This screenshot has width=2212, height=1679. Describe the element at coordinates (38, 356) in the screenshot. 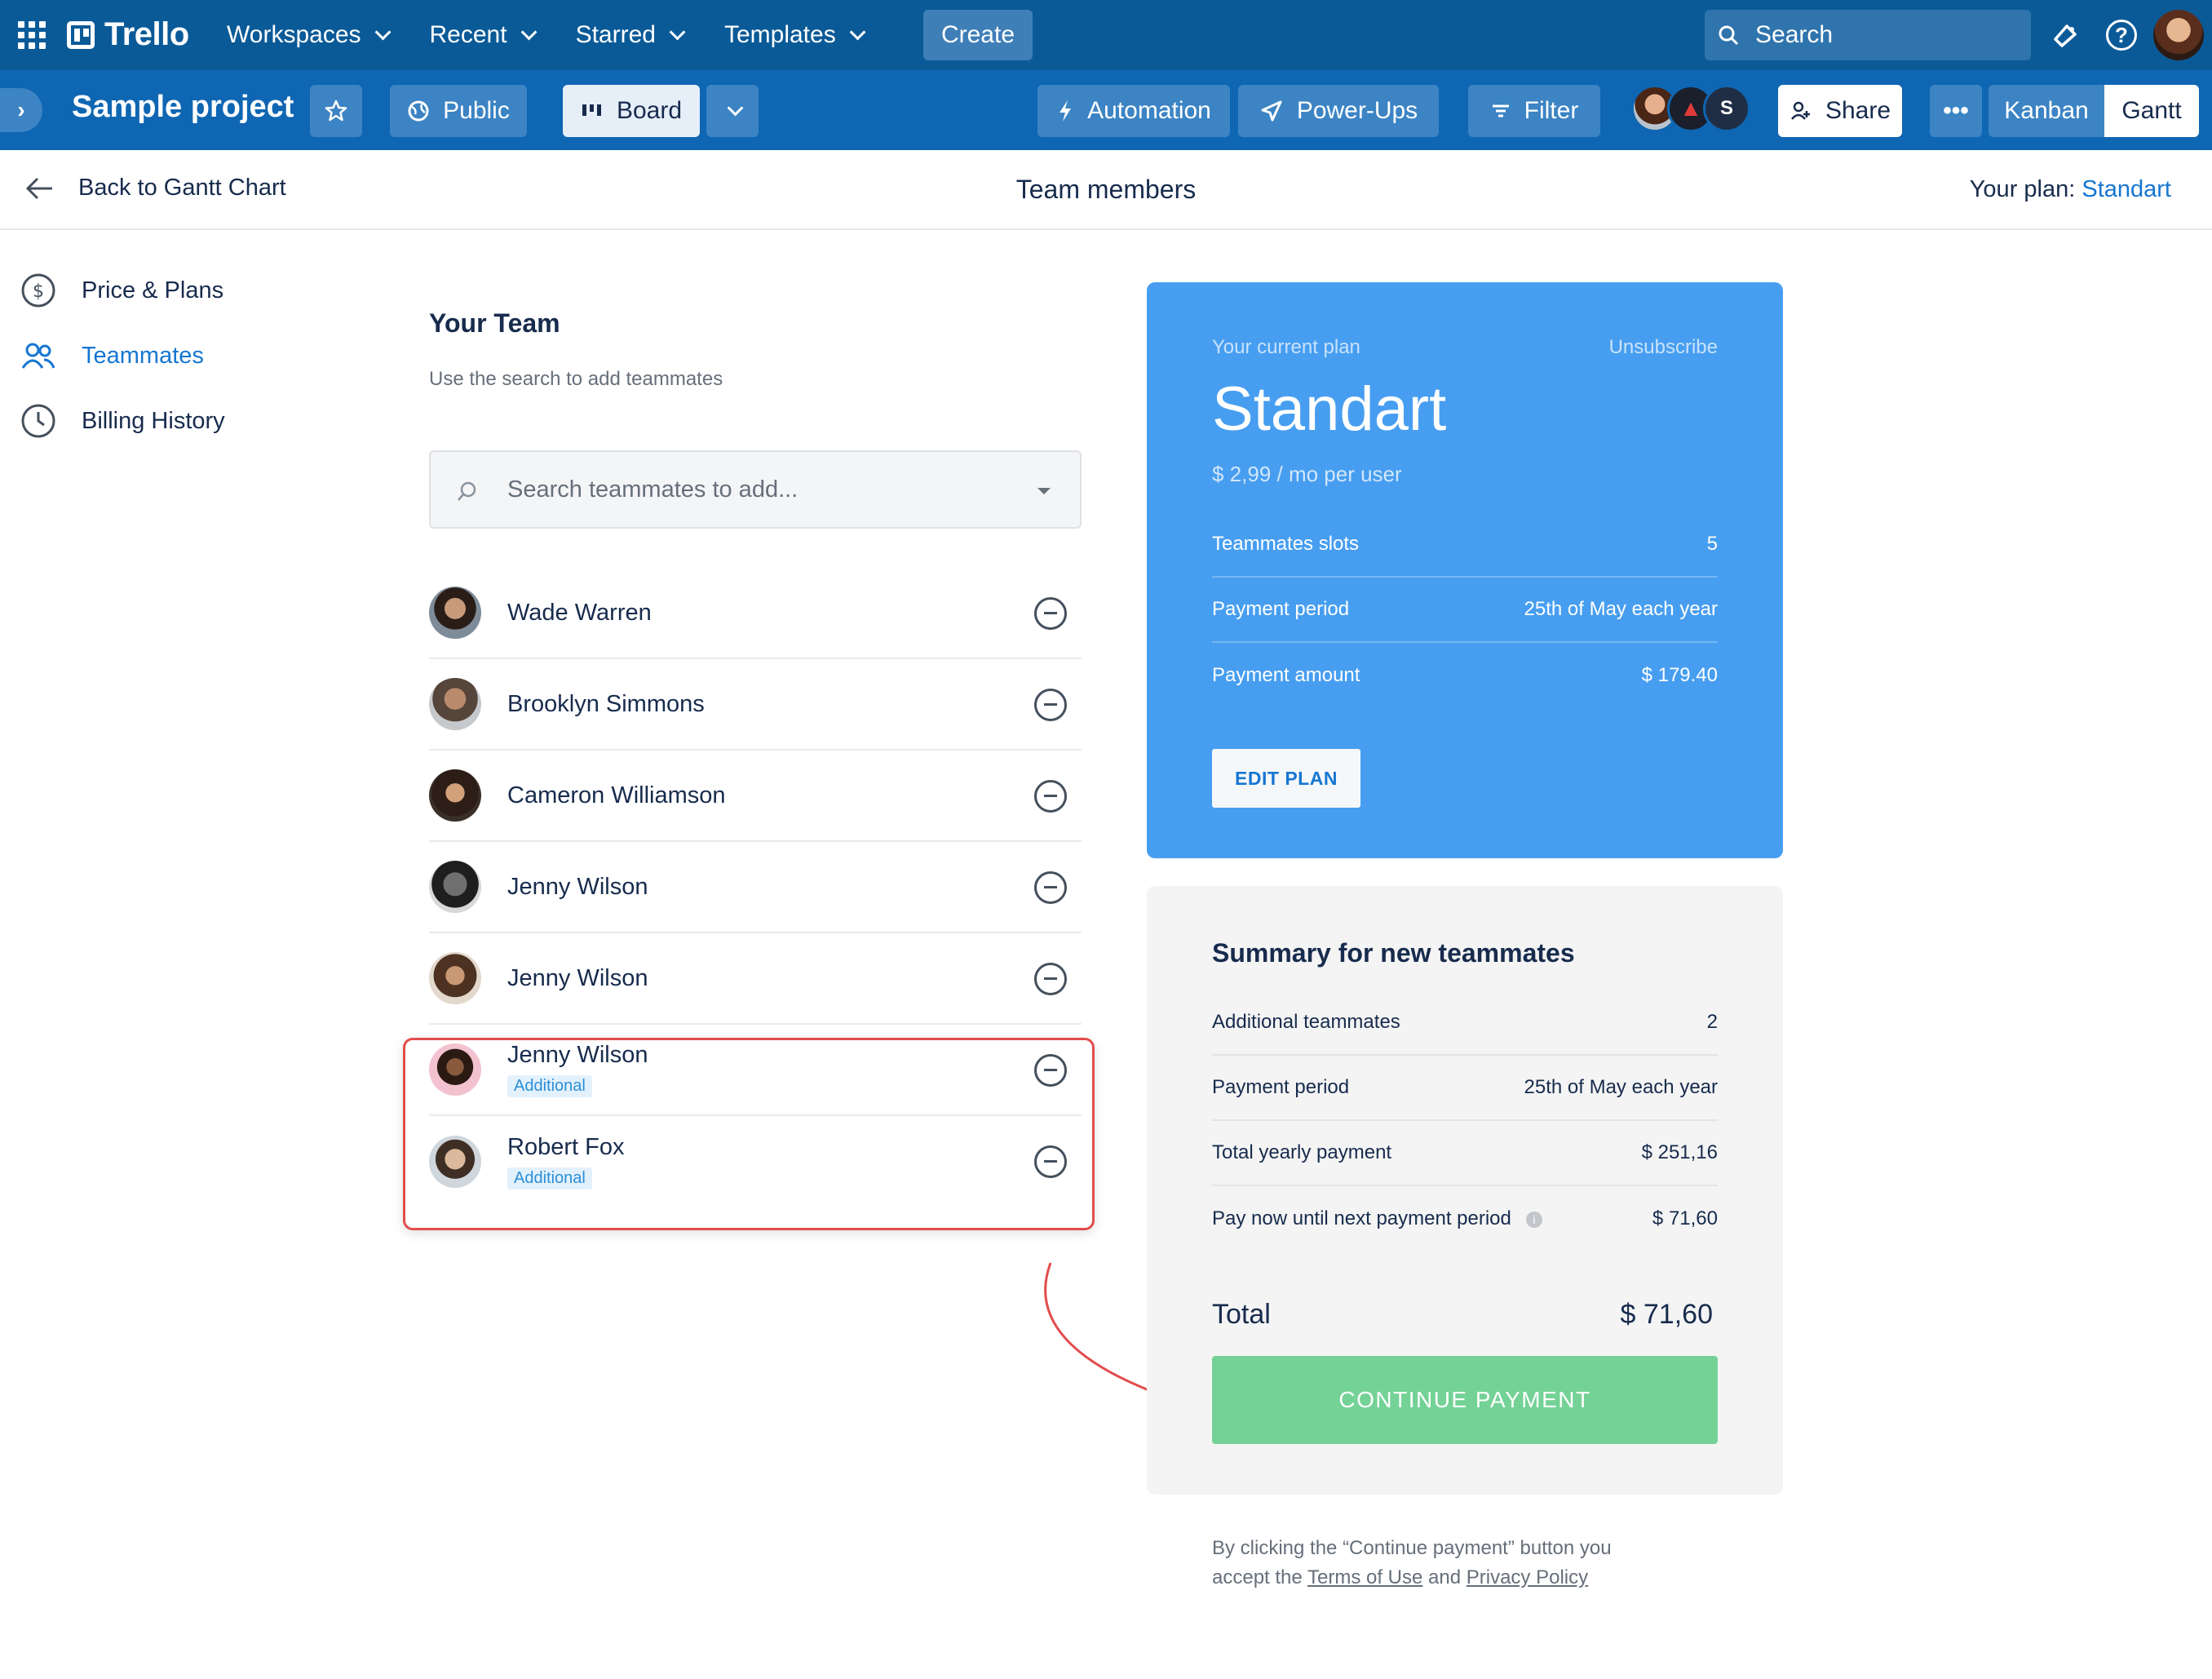

I see `users-icon` at that location.